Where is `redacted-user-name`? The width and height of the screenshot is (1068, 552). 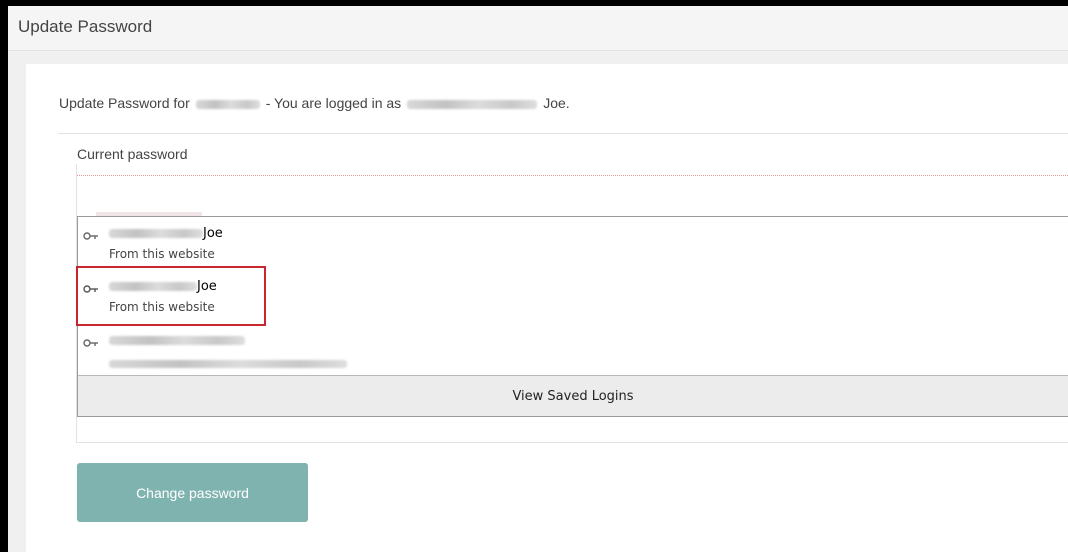
redacted-user-name is located at coordinates (472, 104).